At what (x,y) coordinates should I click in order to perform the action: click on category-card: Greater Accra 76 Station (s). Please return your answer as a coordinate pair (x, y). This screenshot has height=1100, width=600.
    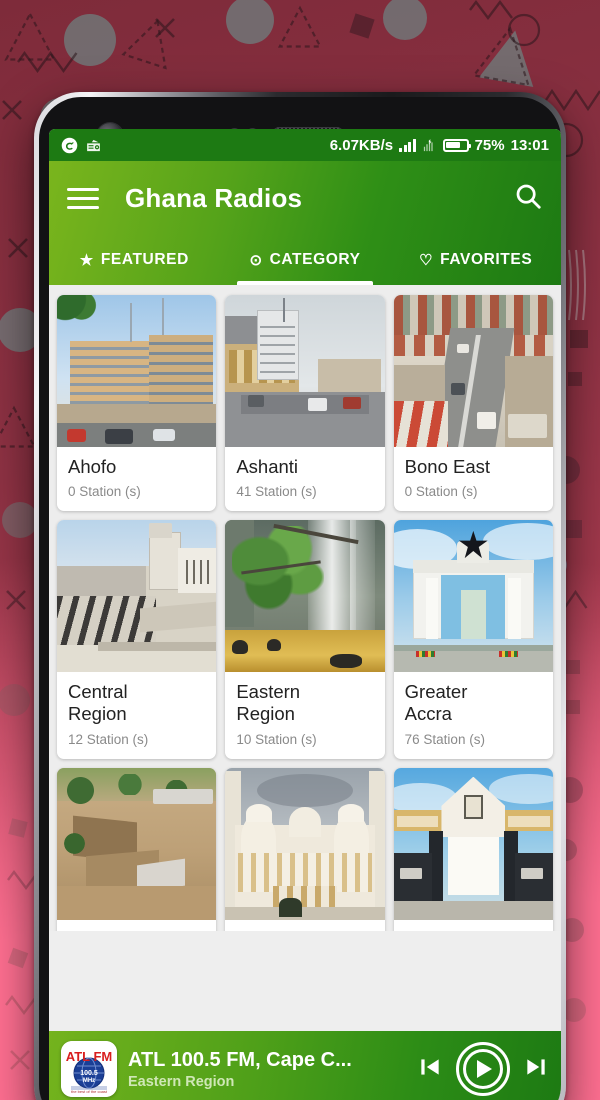
    Looking at the image, I should click on (473, 639).